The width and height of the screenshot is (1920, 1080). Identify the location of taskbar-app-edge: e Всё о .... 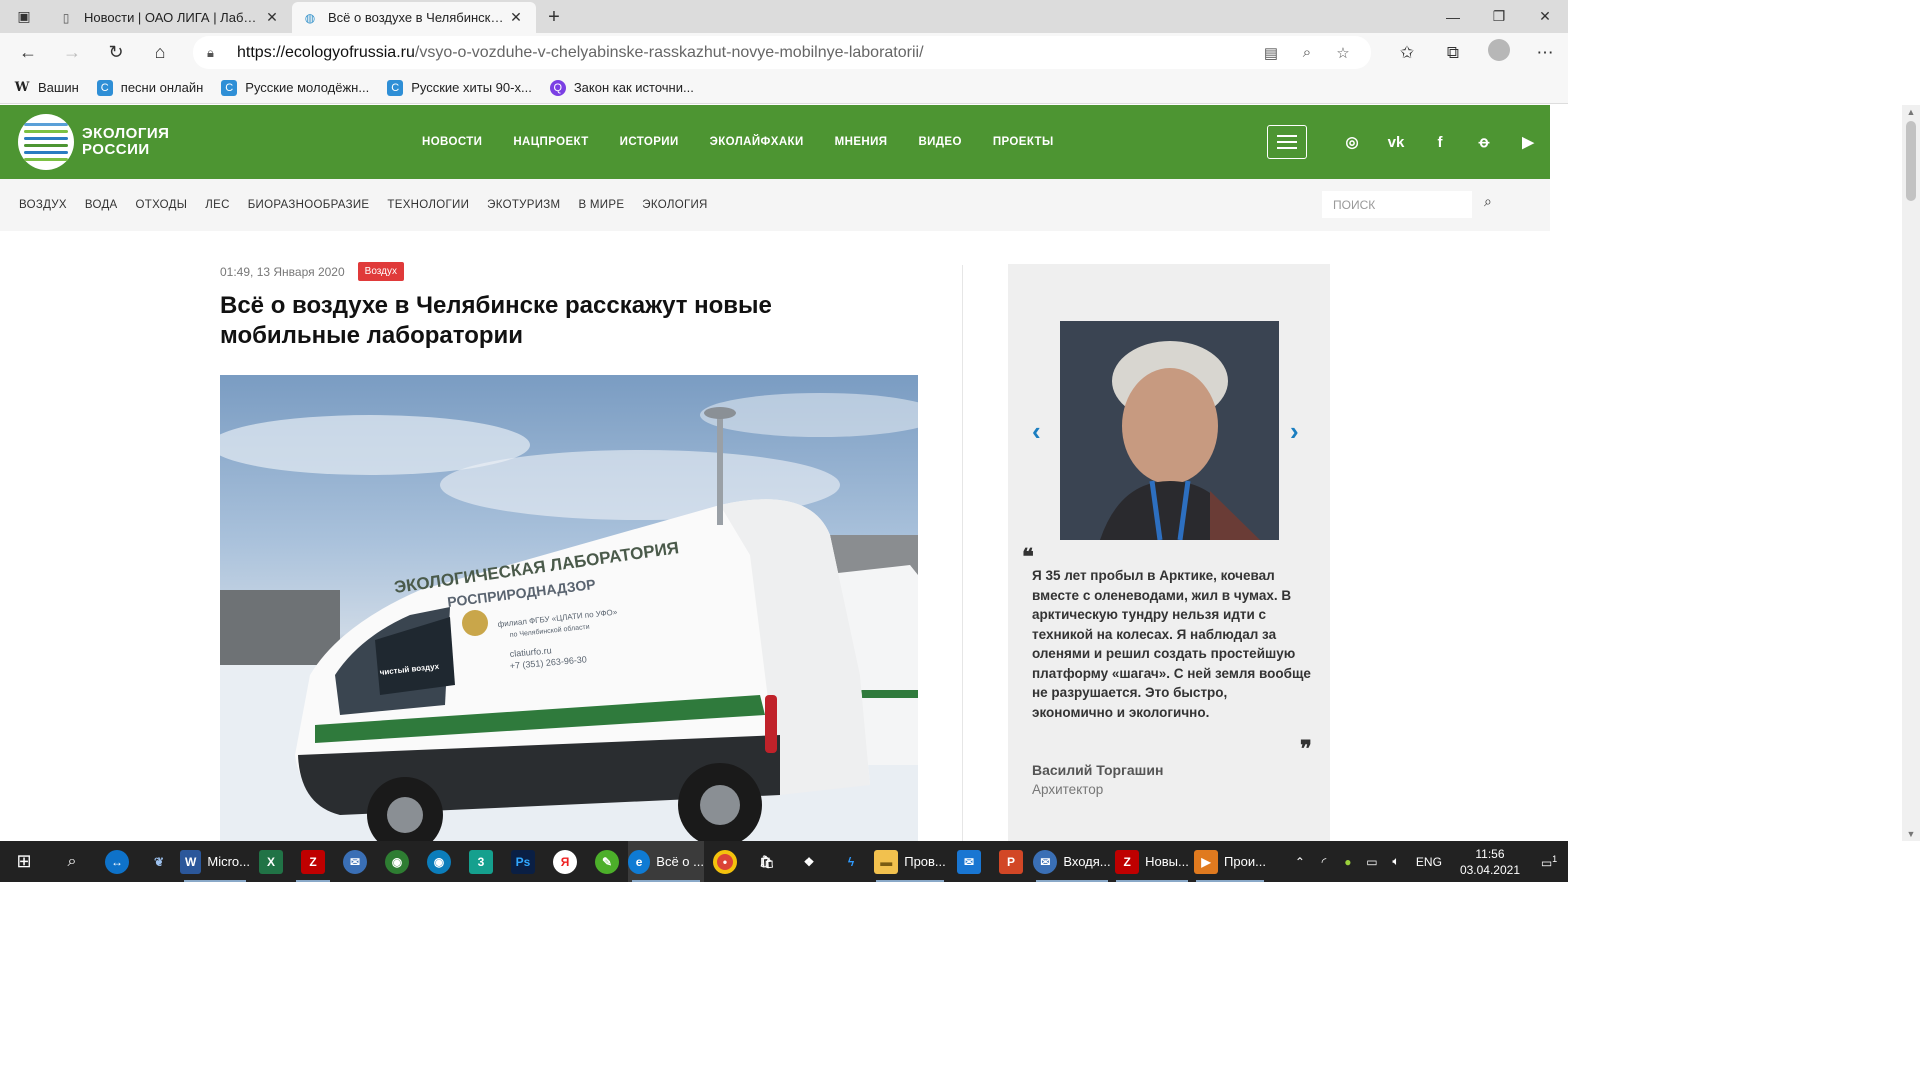
(666, 861).